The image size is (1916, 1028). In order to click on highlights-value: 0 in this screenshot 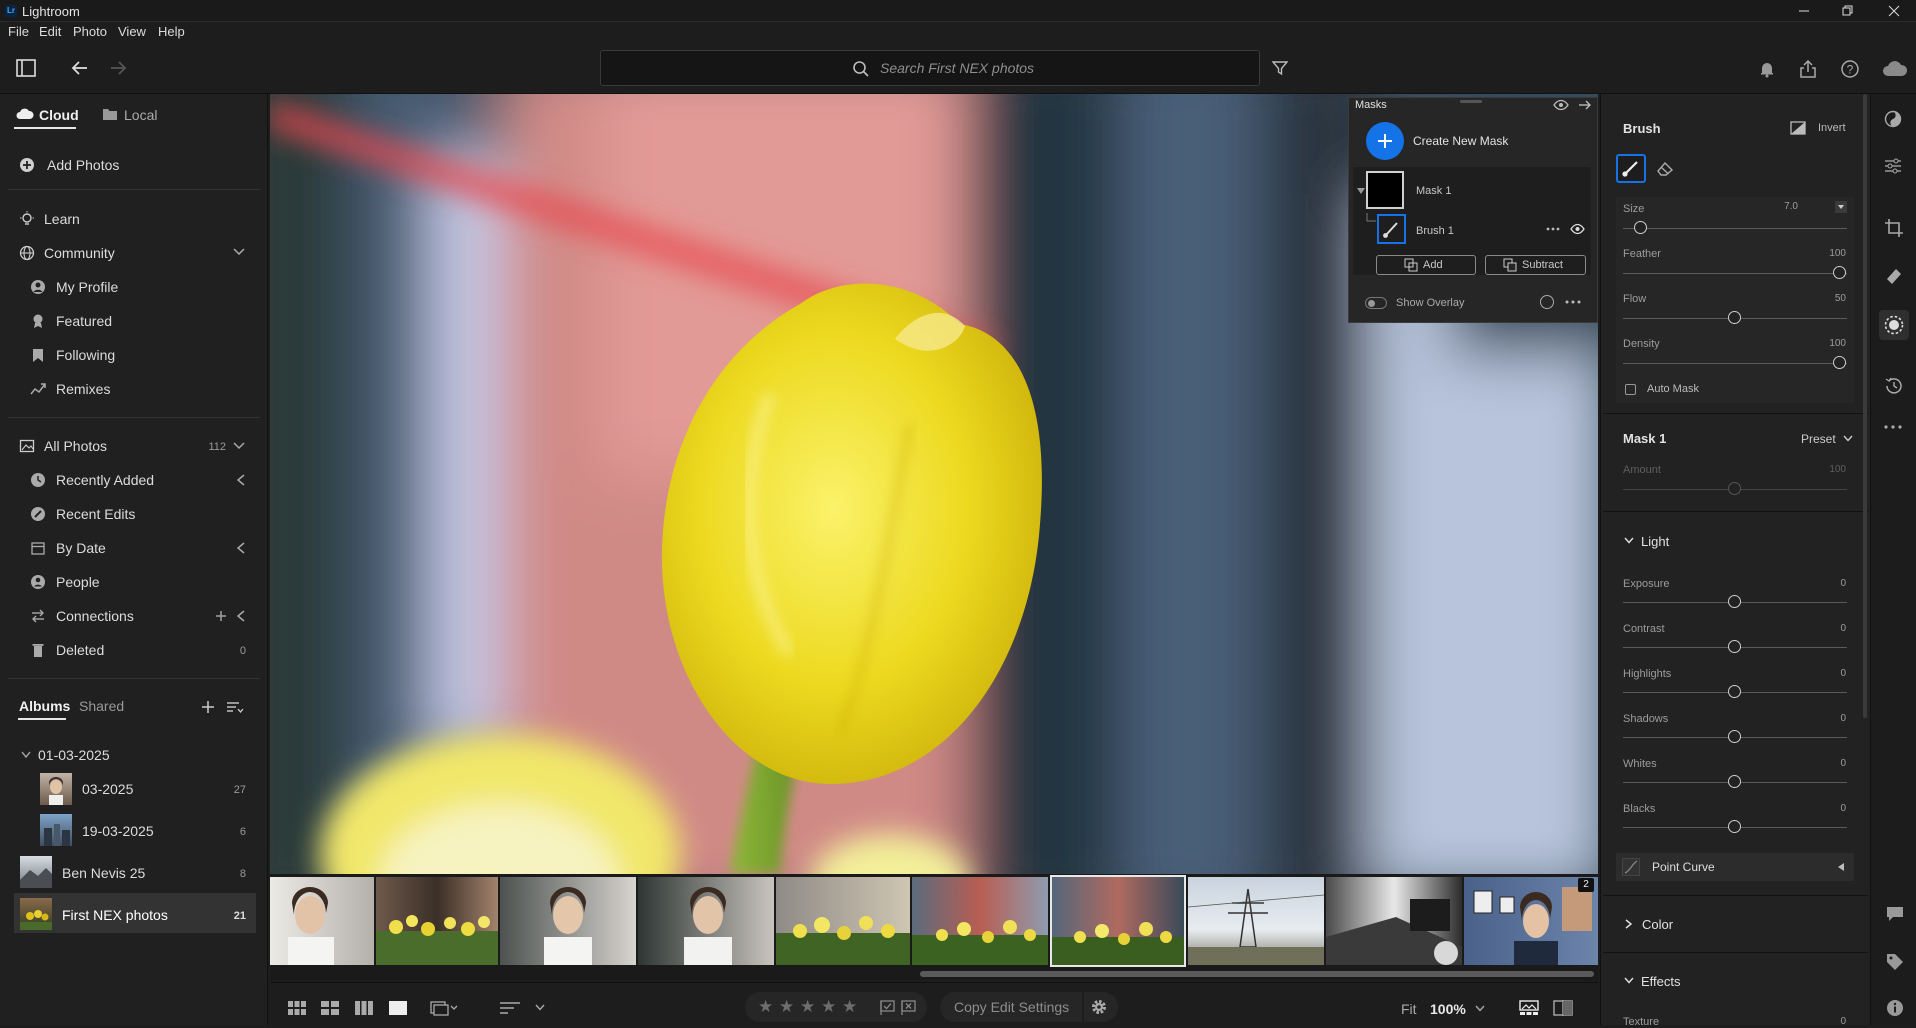, I will do `click(1826, 673)`.